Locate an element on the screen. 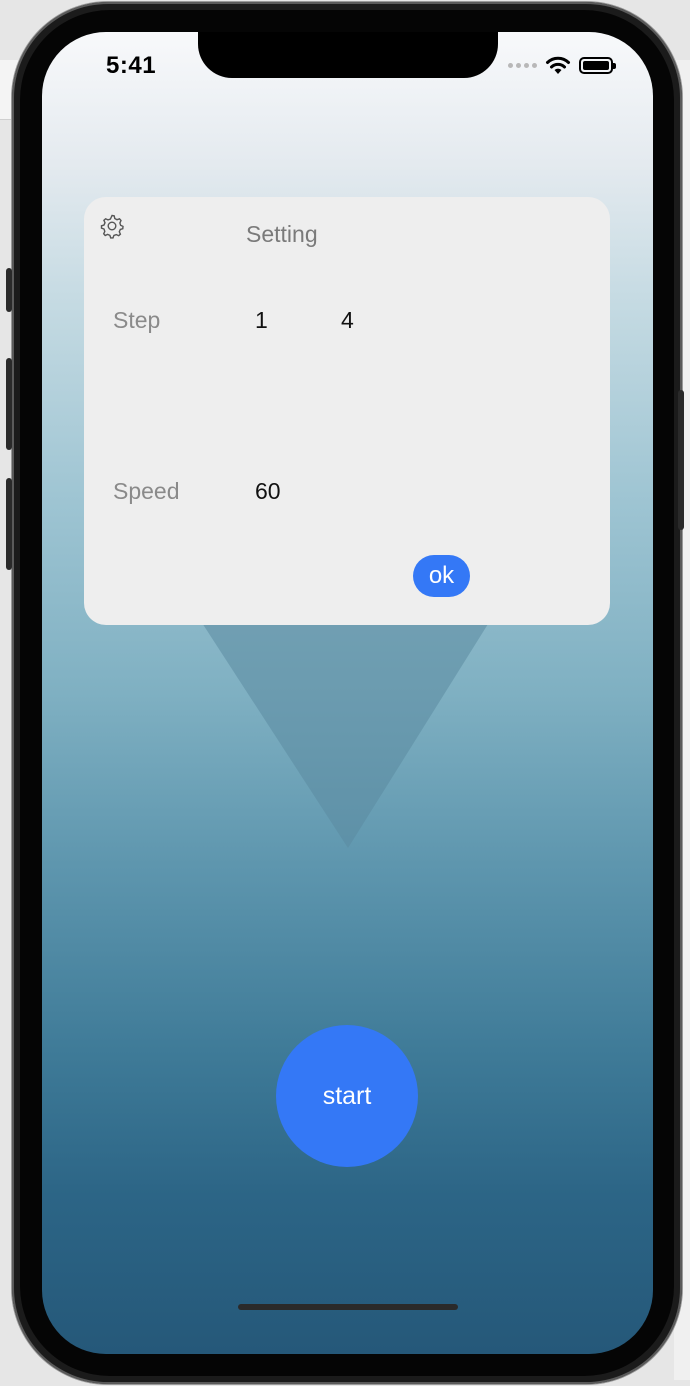  card-title: Setting is located at coordinates (282, 234).